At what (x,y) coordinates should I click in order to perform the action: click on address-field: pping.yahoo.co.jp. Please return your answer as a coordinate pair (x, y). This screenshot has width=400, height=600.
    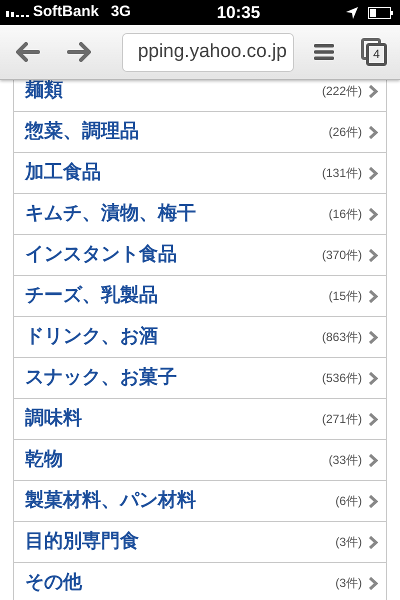
    Looking at the image, I should click on (208, 52).